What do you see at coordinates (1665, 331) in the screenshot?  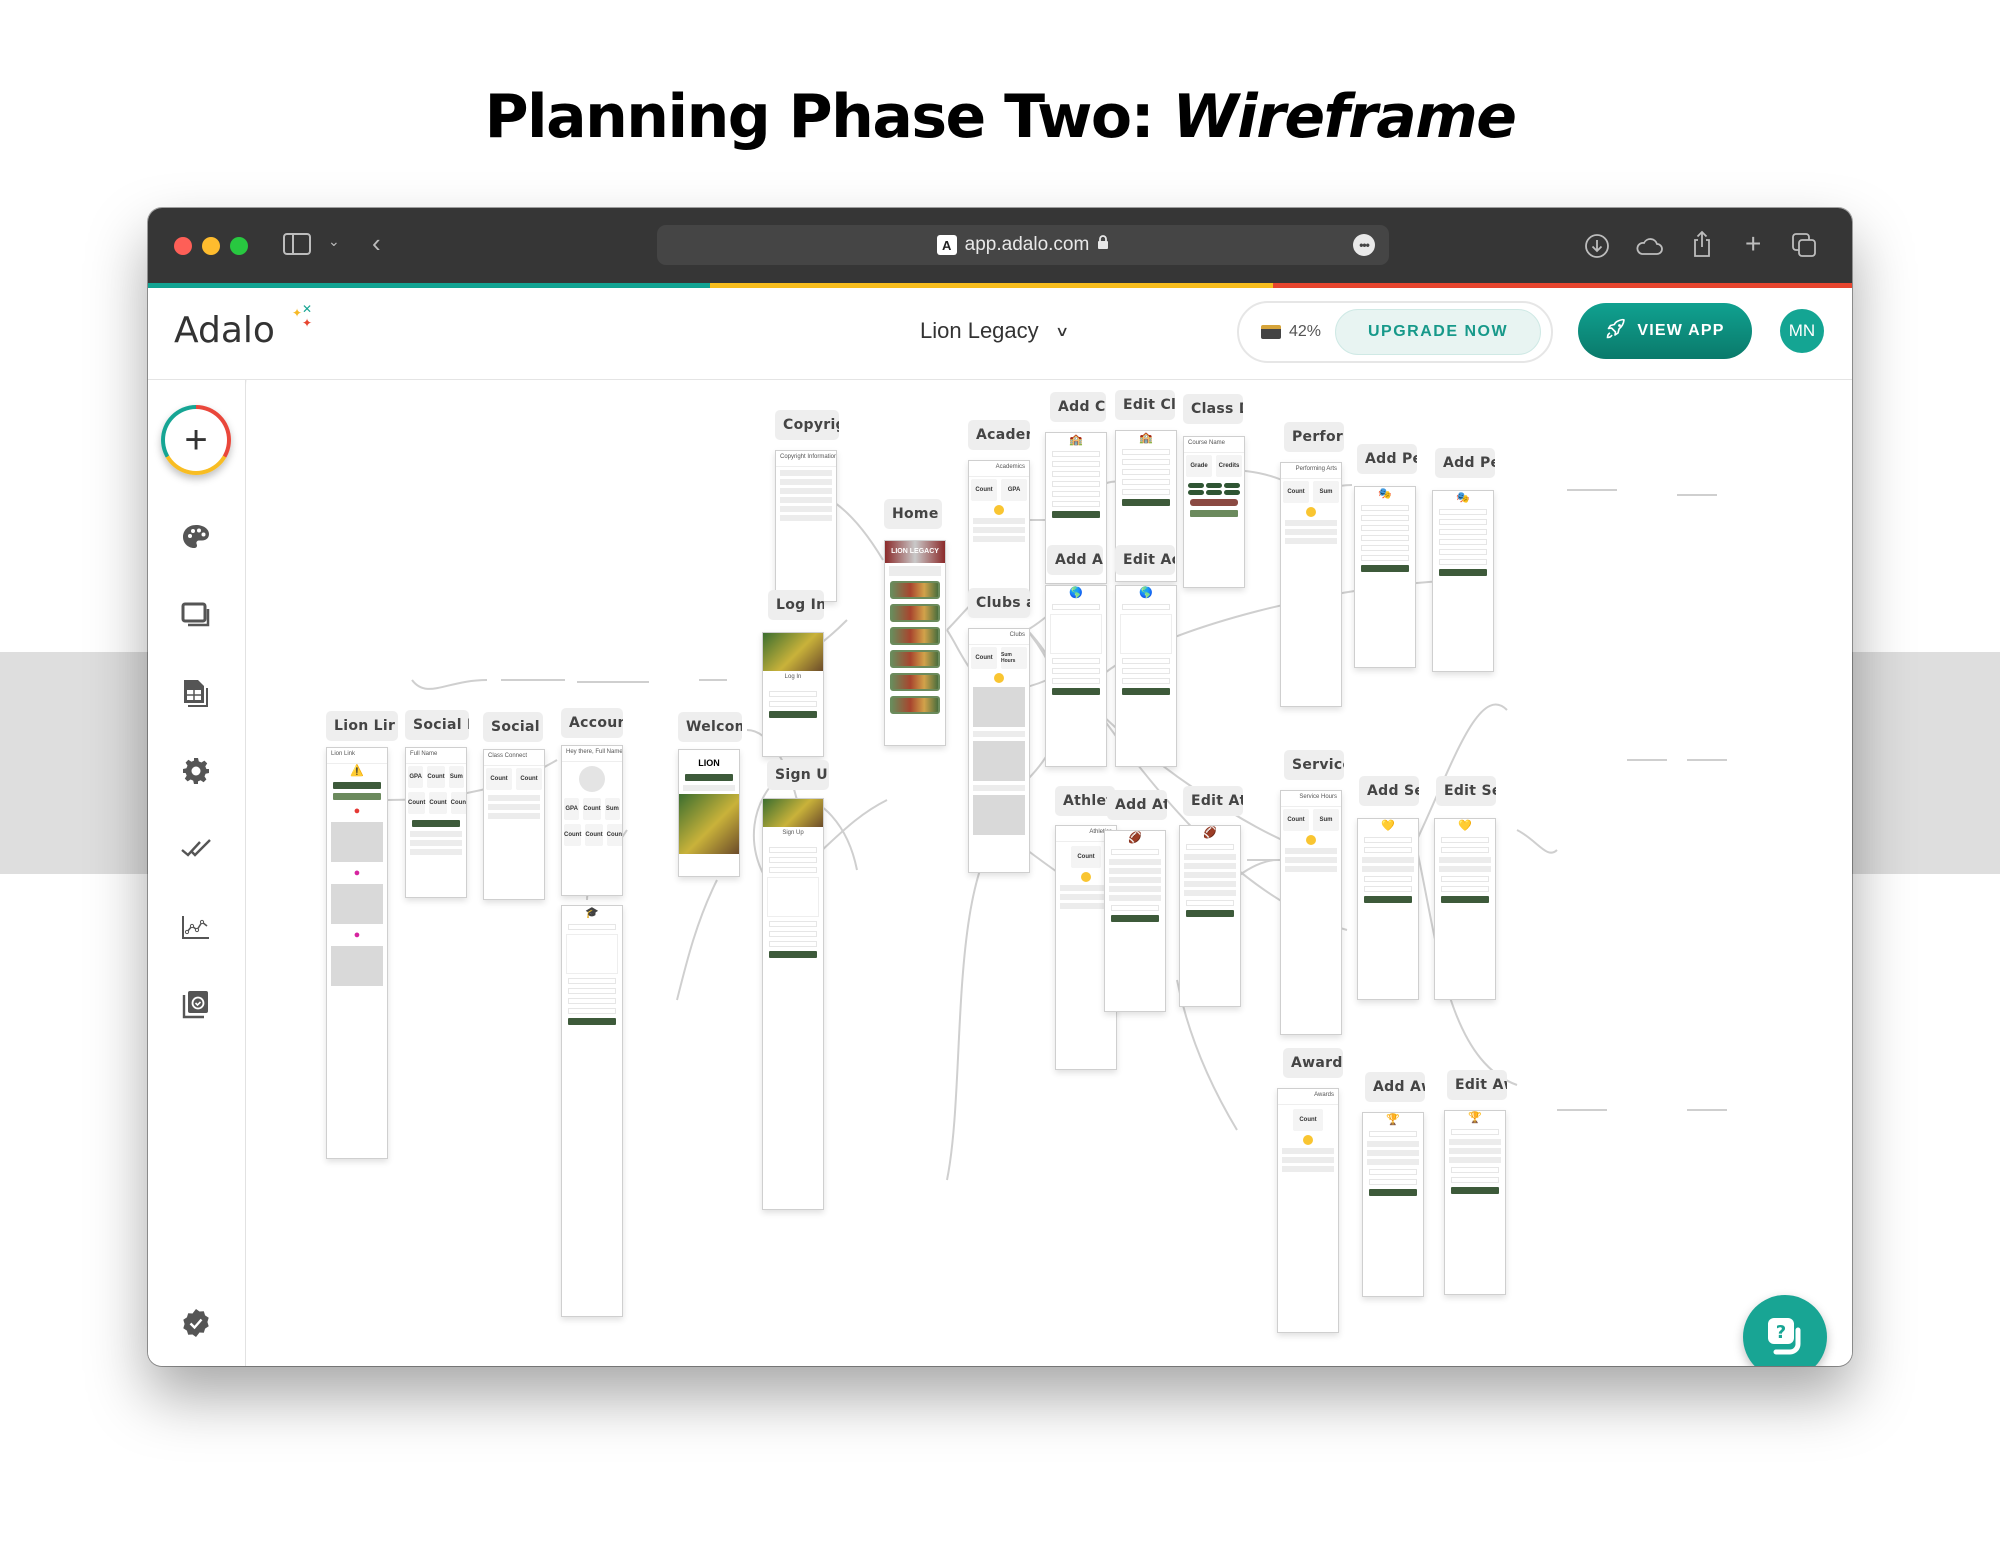 I see `view-app-button: VIEW APP` at bounding box center [1665, 331].